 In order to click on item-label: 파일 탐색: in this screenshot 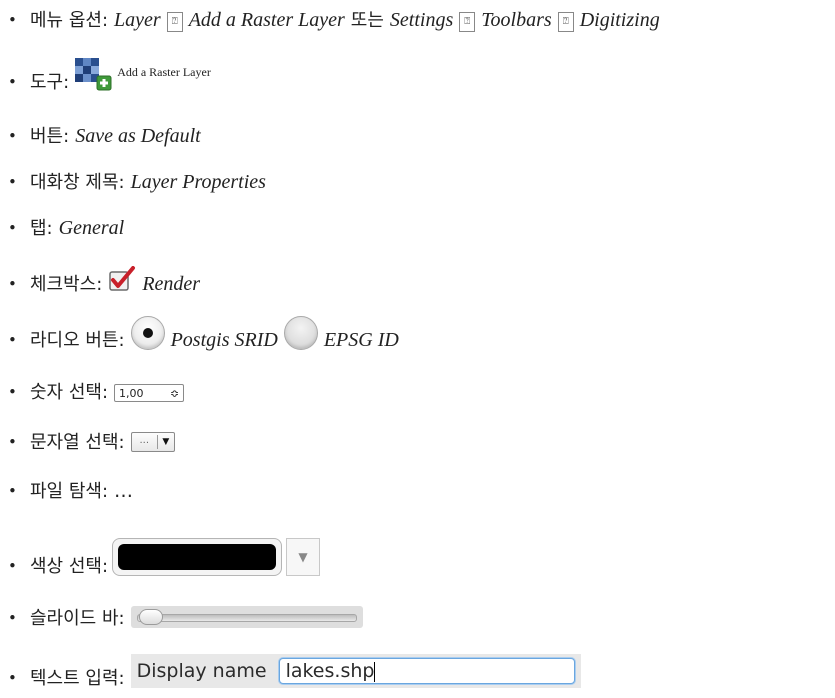, I will do `click(69, 491)`.